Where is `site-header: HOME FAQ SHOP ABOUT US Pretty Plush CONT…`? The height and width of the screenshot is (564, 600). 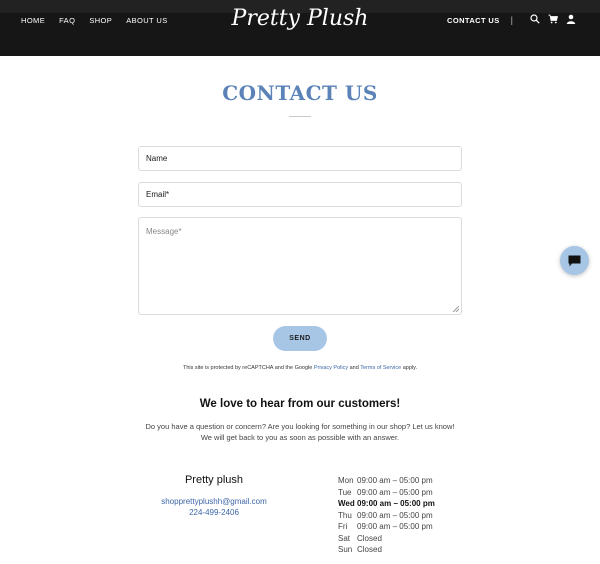
site-header: HOME FAQ SHOP ABOUT US Pretty Plush CONT… is located at coordinates (300, 28).